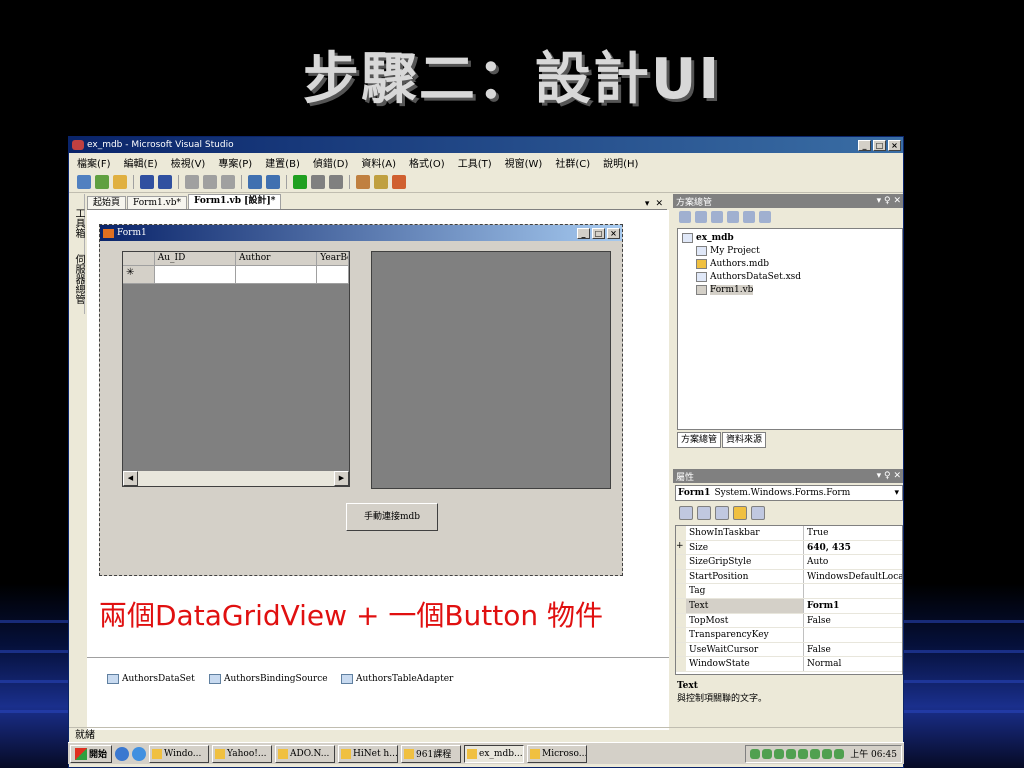 This screenshot has width=1024, height=768. Describe the element at coordinates (397, 679) in the screenshot. I see `tray-table-adapter: AuthorsTableAdapter` at that location.